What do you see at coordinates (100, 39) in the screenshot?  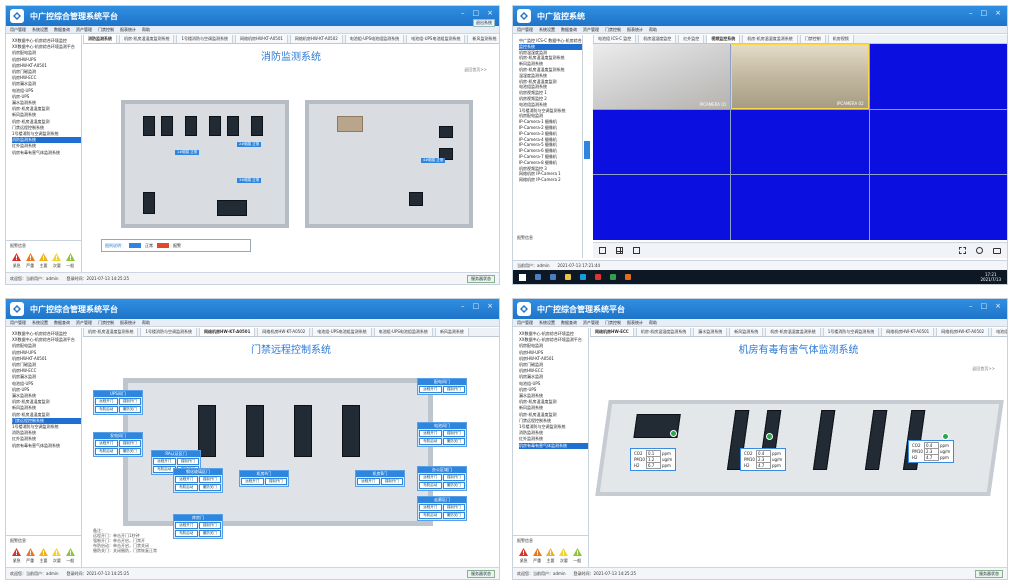 I see `tab-item: 消防监测系统` at bounding box center [100, 39].